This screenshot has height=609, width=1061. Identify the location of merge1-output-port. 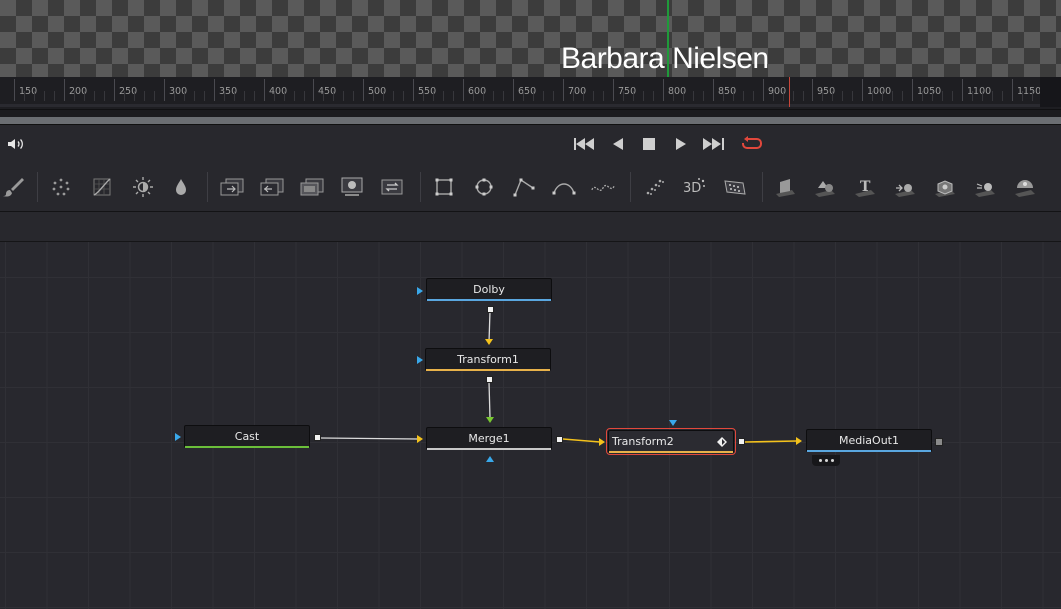
(559, 439).